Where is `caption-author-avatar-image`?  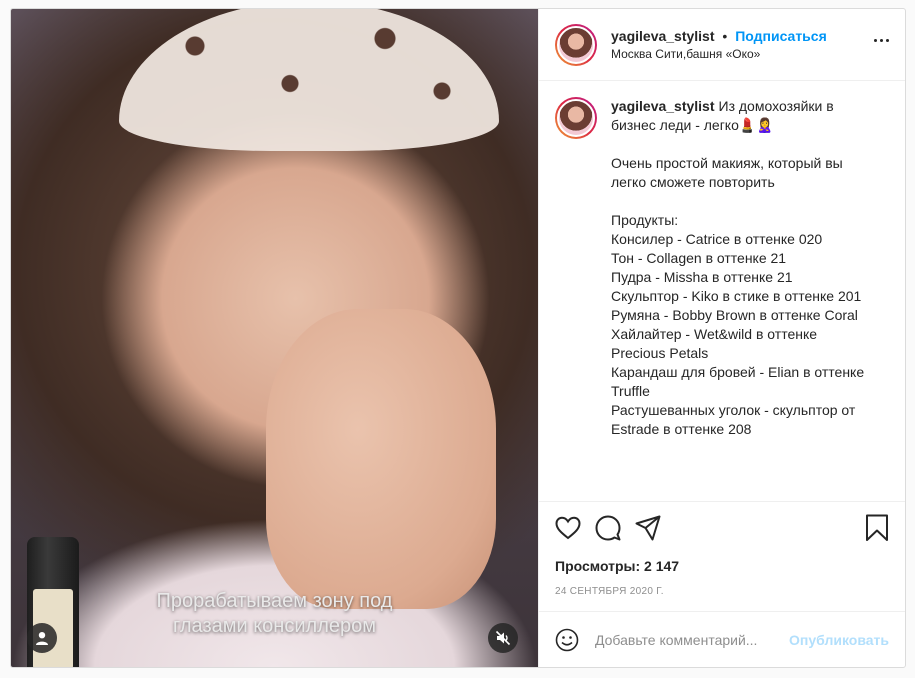
caption-author-avatar-image is located at coordinates (576, 118).